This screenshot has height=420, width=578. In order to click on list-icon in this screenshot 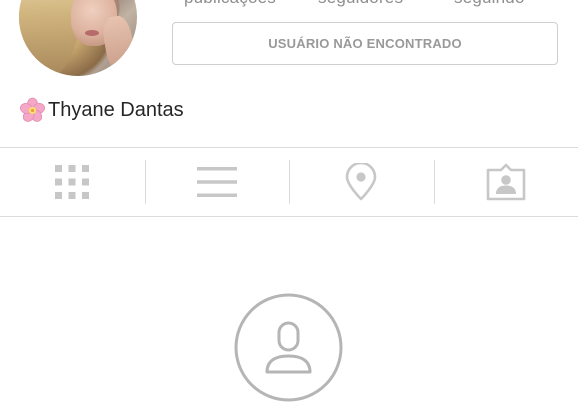, I will do `click(216, 182)`.